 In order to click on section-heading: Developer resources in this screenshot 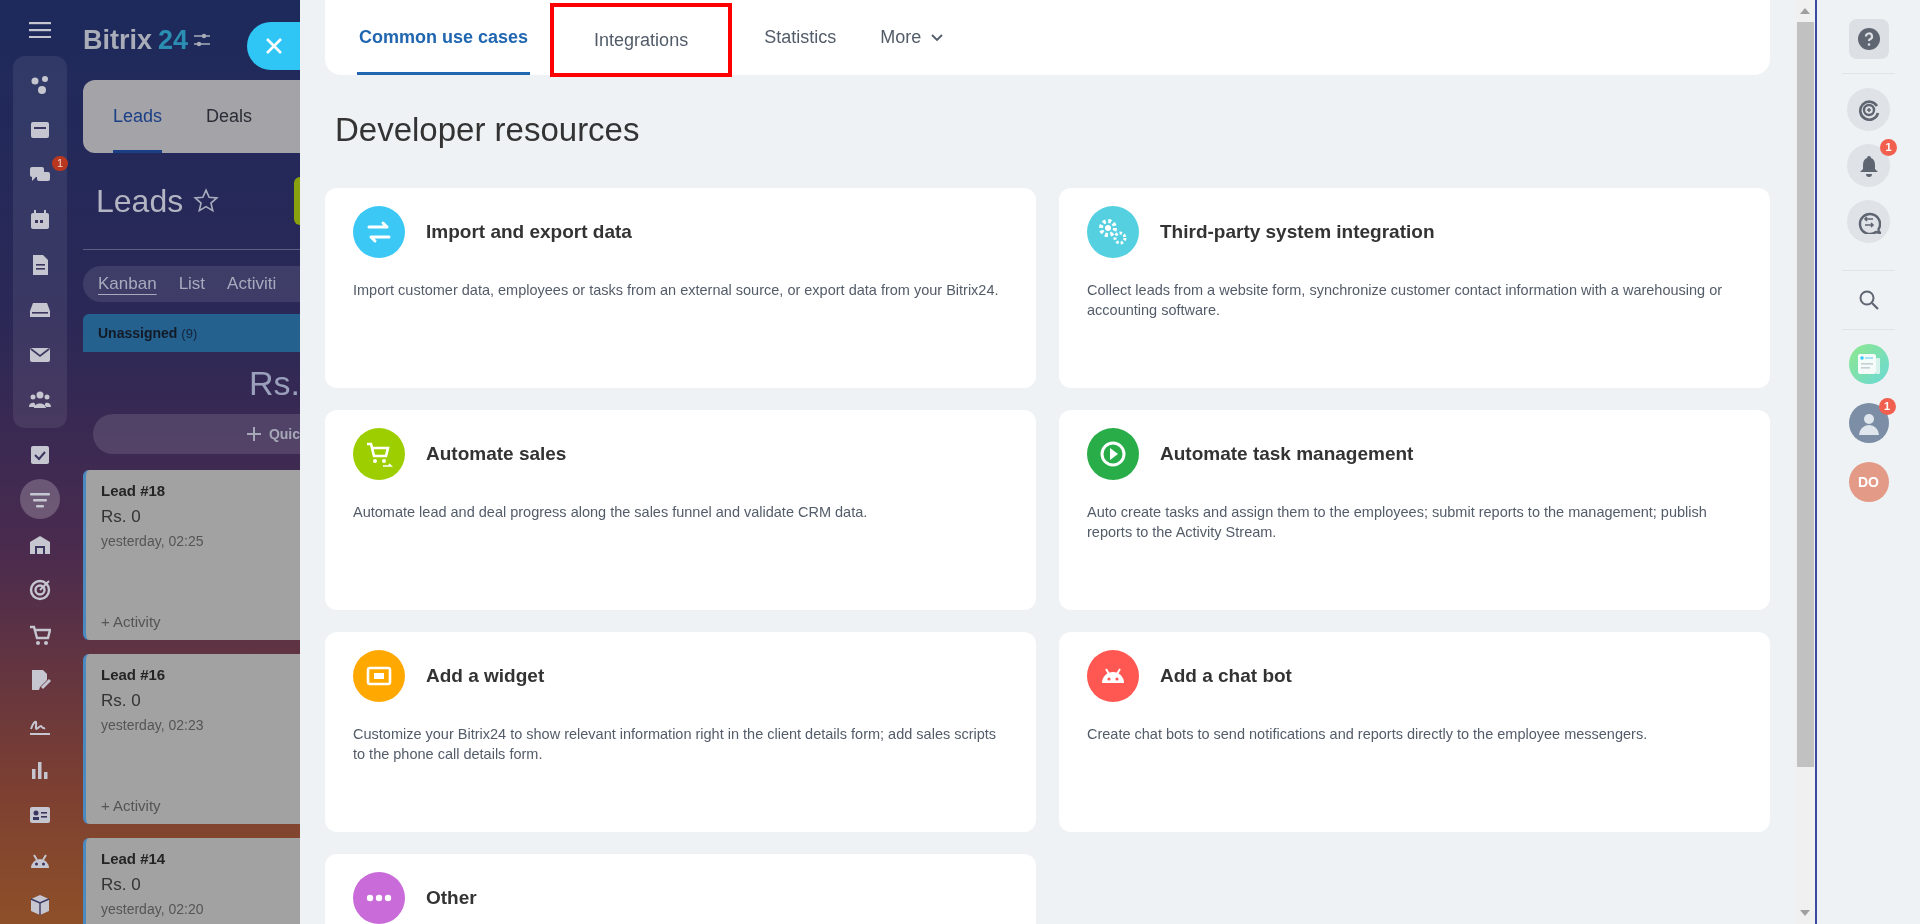, I will do `click(488, 130)`.